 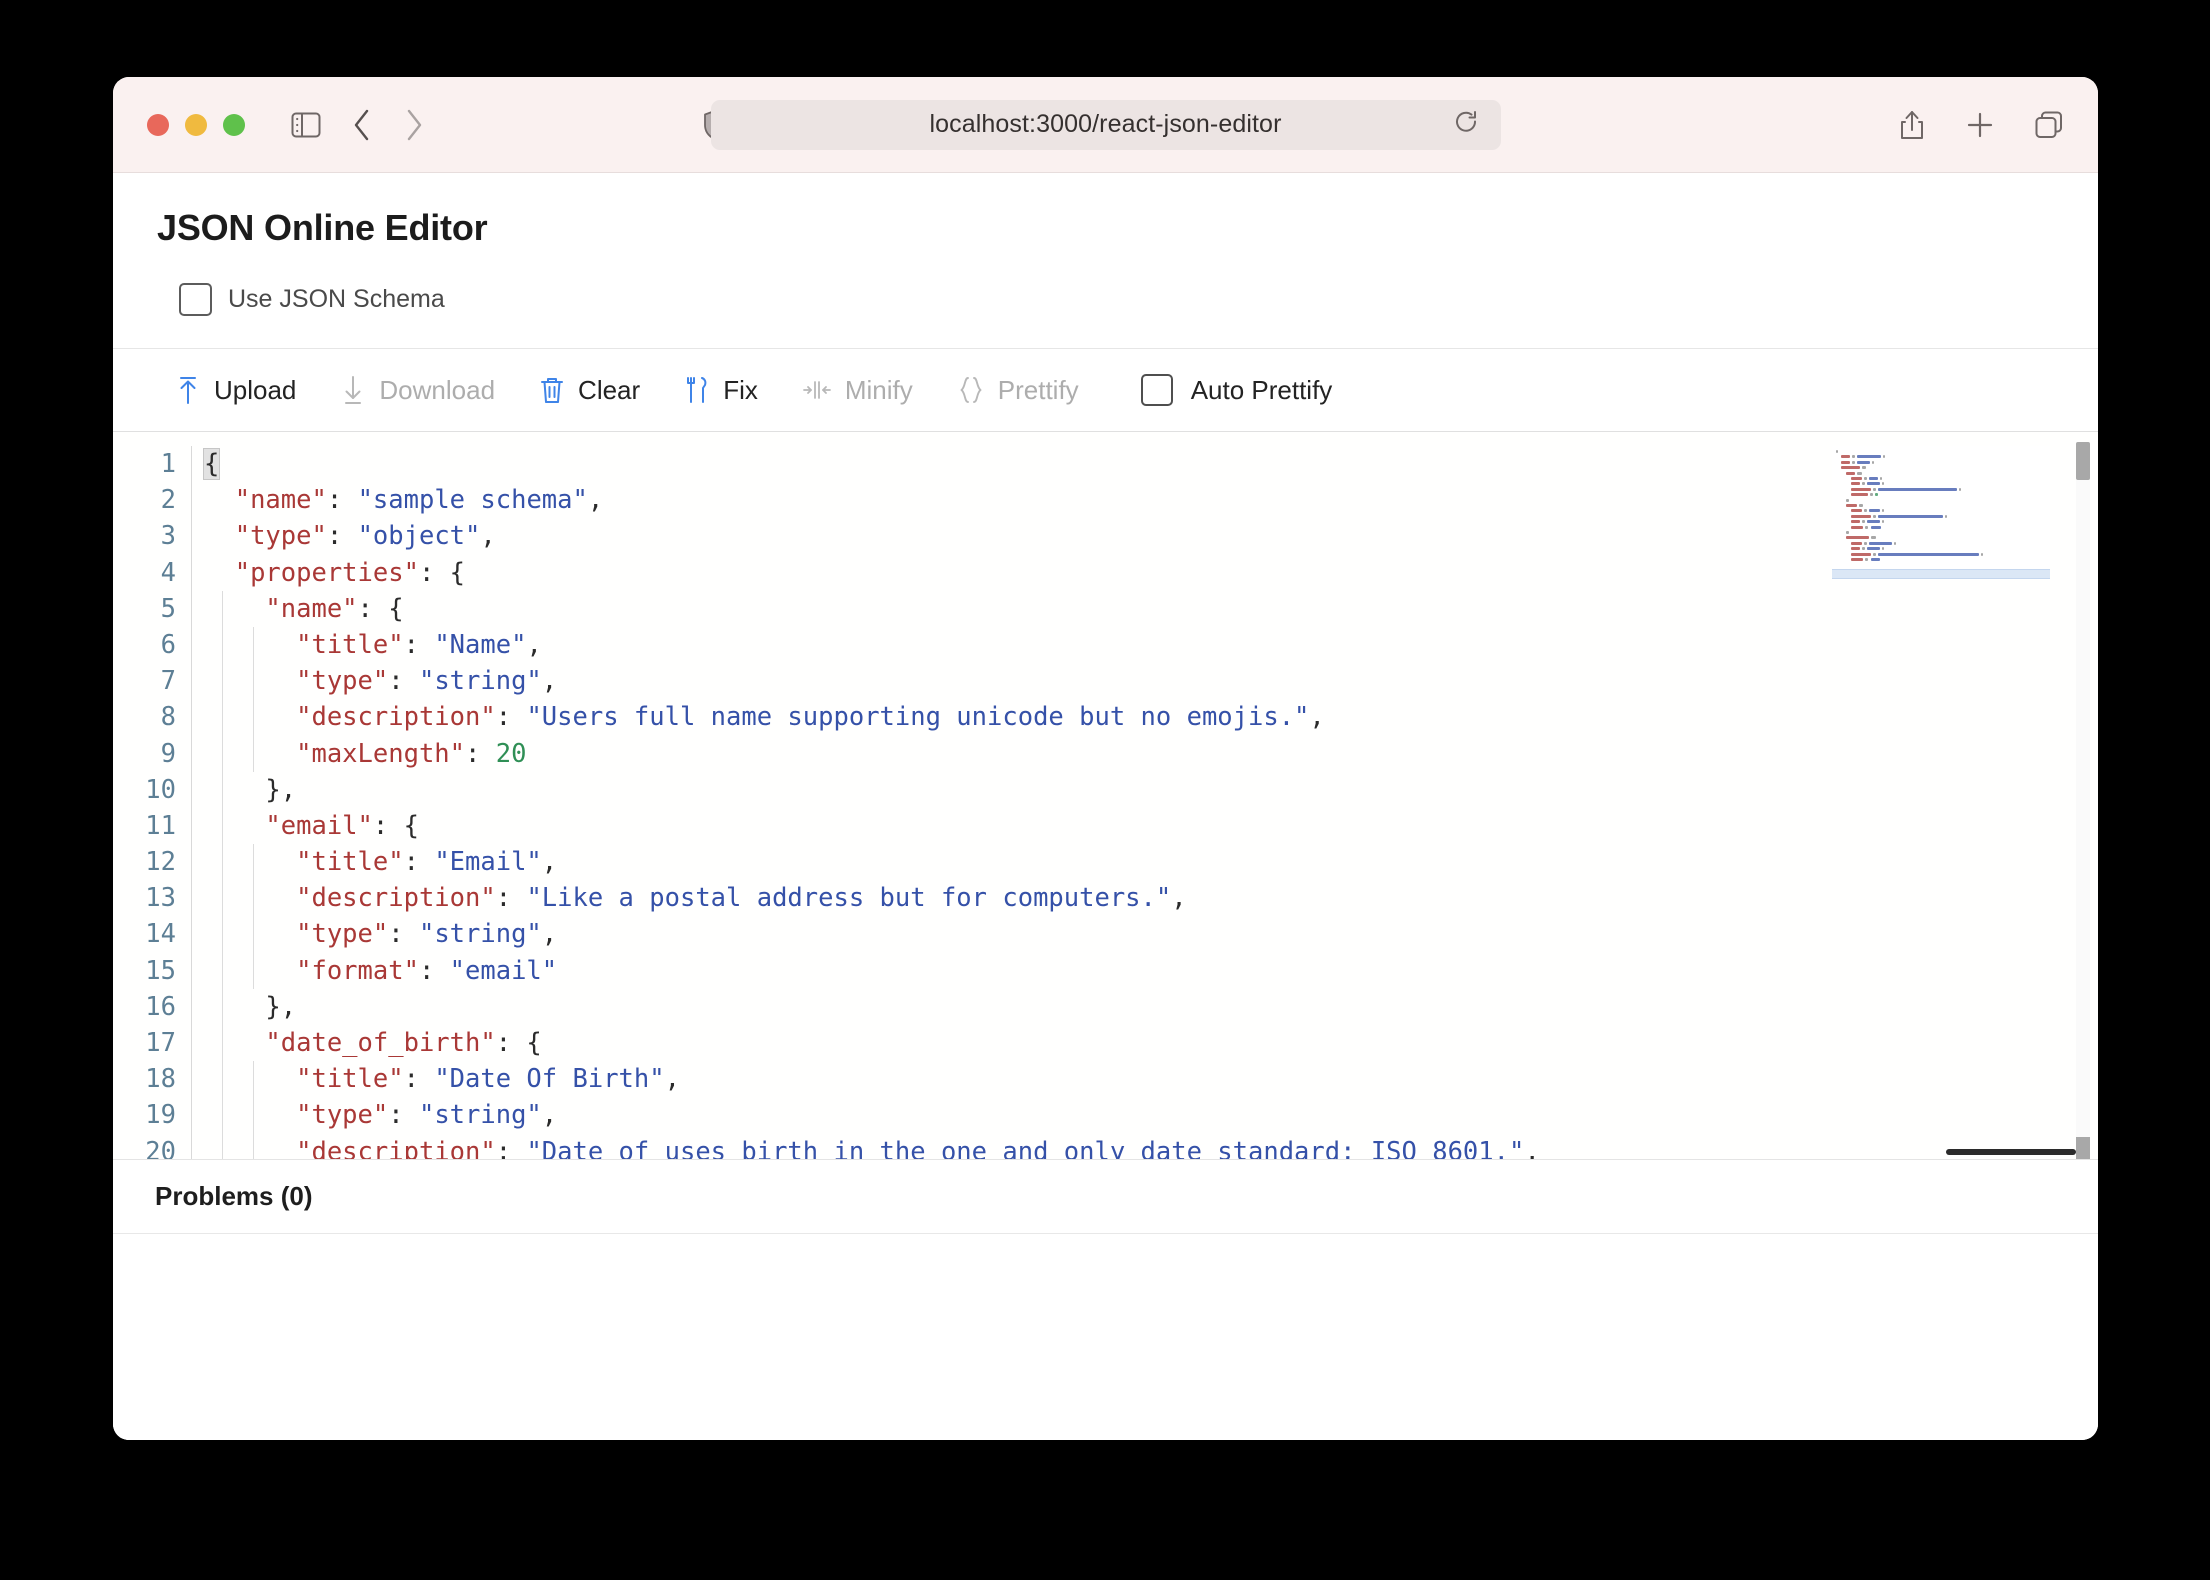 What do you see at coordinates (414, 125) in the screenshot?
I see `forward-chevron-icon` at bounding box center [414, 125].